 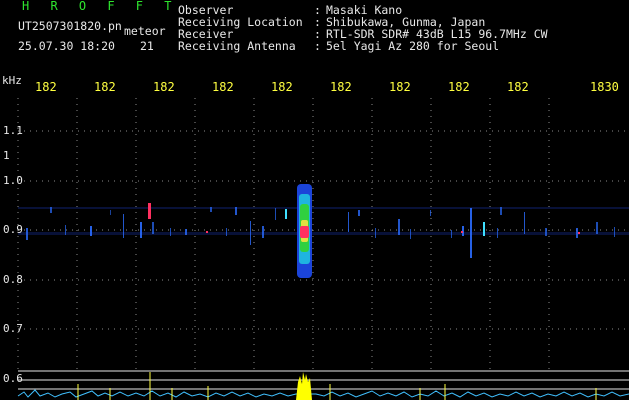 I want to click on observation-datetime: 25.07.30 18:20, so click(x=66, y=46).